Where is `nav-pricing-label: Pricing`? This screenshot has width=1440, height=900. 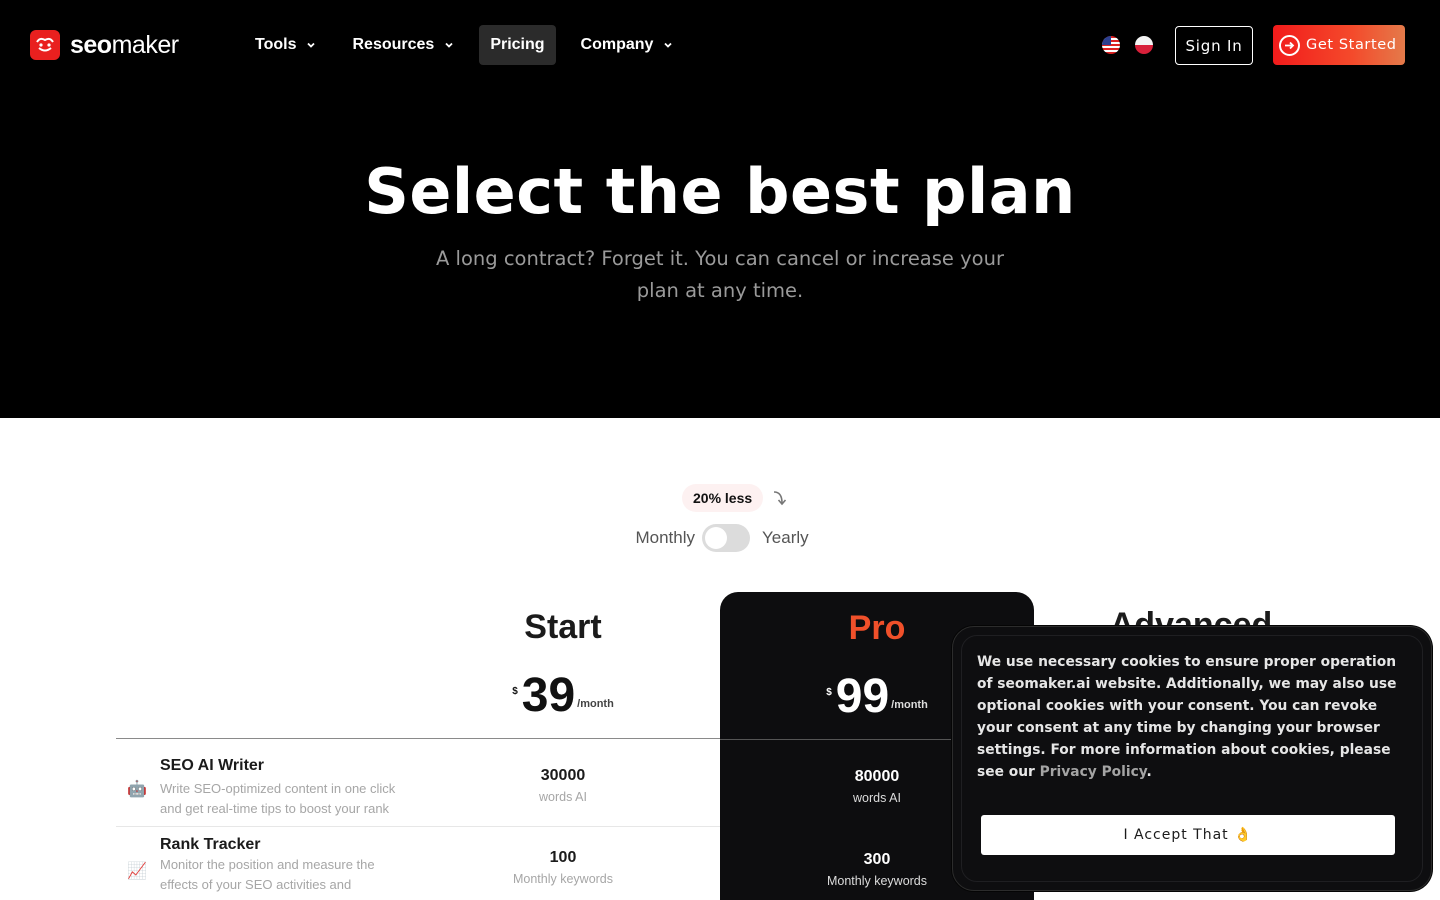 nav-pricing-label: Pricing is located at coordinates (517, 44).